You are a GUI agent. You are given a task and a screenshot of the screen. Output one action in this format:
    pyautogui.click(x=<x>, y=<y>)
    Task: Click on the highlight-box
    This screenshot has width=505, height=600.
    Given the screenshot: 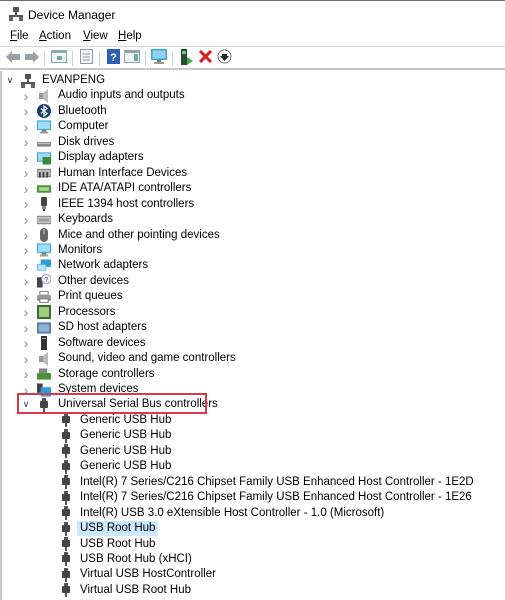 What is the action you would take?
    pyautogui.click(x=112, y=403)
    